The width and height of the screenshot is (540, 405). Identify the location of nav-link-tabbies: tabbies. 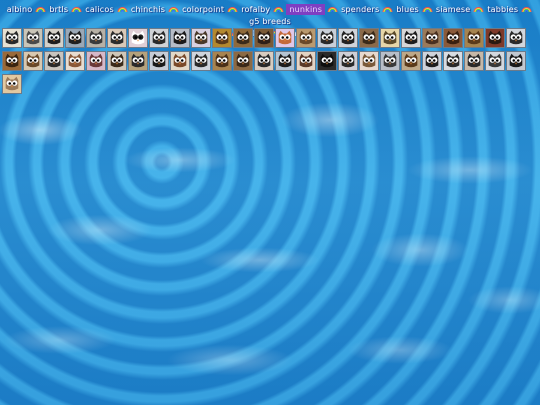
(502, 9).